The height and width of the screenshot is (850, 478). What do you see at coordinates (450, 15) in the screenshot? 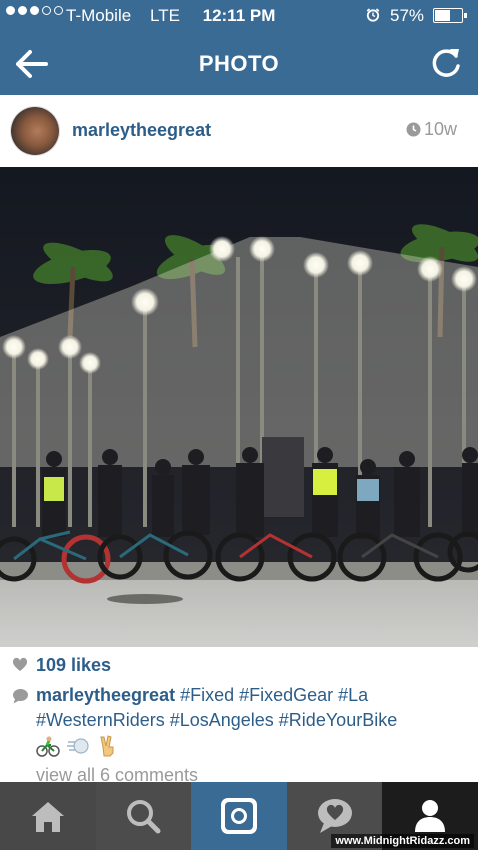
I see `battery-icon` at bounding box center [450, 15].